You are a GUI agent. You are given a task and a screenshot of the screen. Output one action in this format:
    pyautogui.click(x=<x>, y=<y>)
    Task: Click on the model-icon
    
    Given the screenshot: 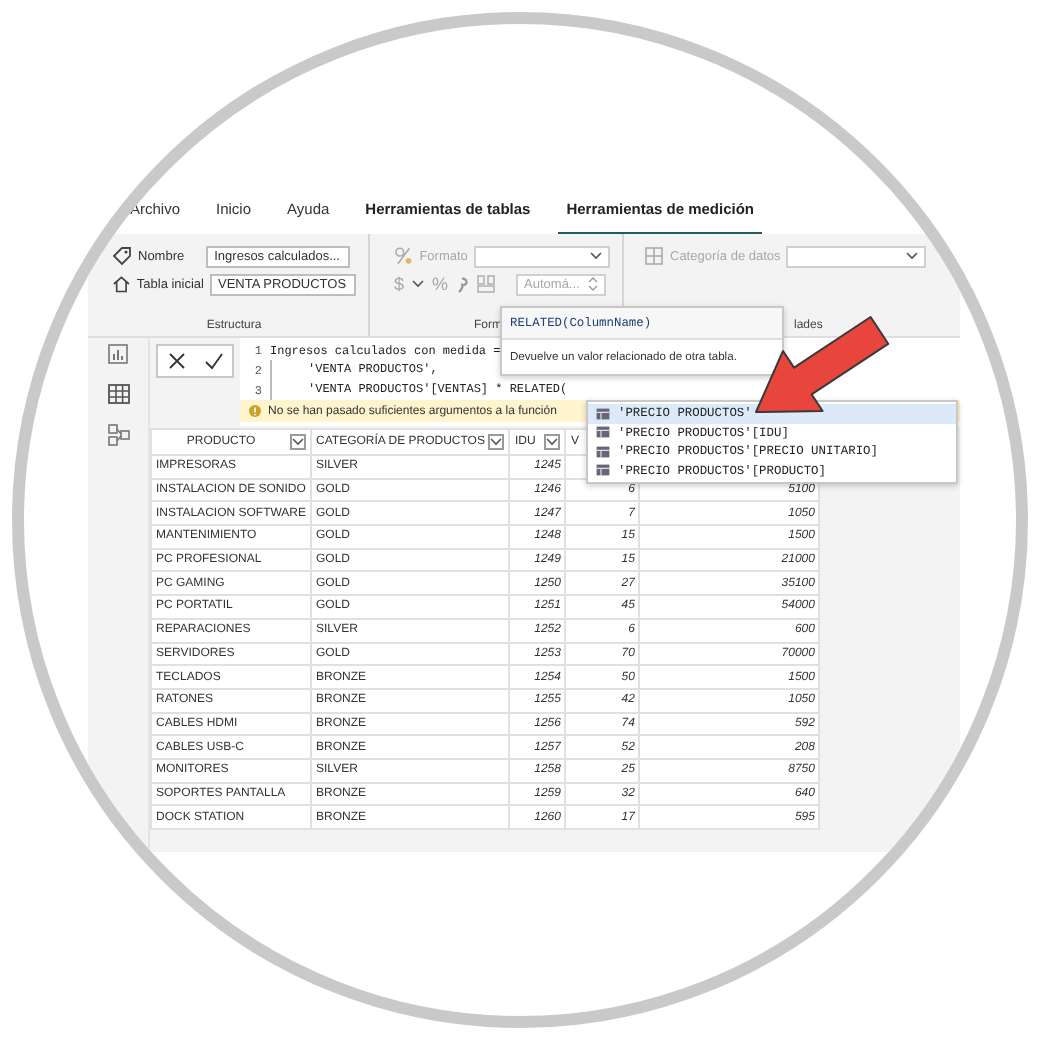 What is the action you would take?
    pyautogui.click(x=118, y=435)
    